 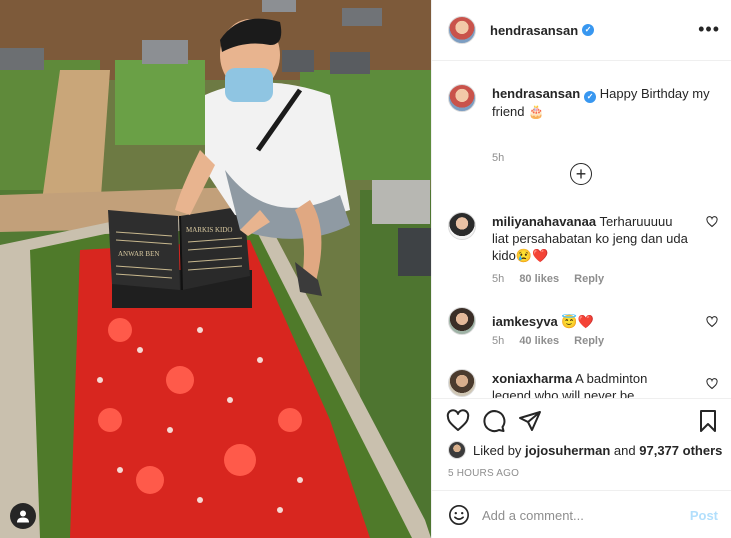 What do you see at coordinates (624, 450) in the screenshot?
I see `liked-by-and: and` at bounding box center [624, 450].